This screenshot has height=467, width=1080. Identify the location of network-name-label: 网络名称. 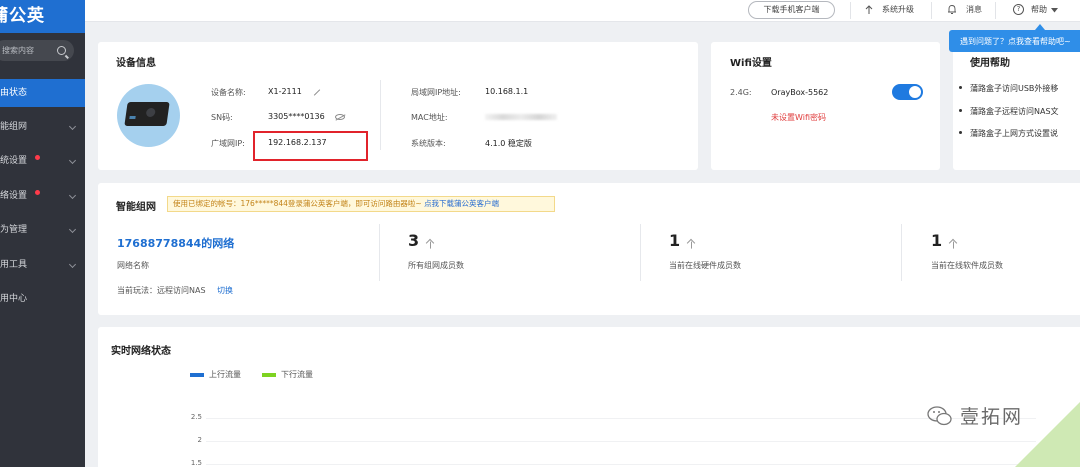
(133, 265).